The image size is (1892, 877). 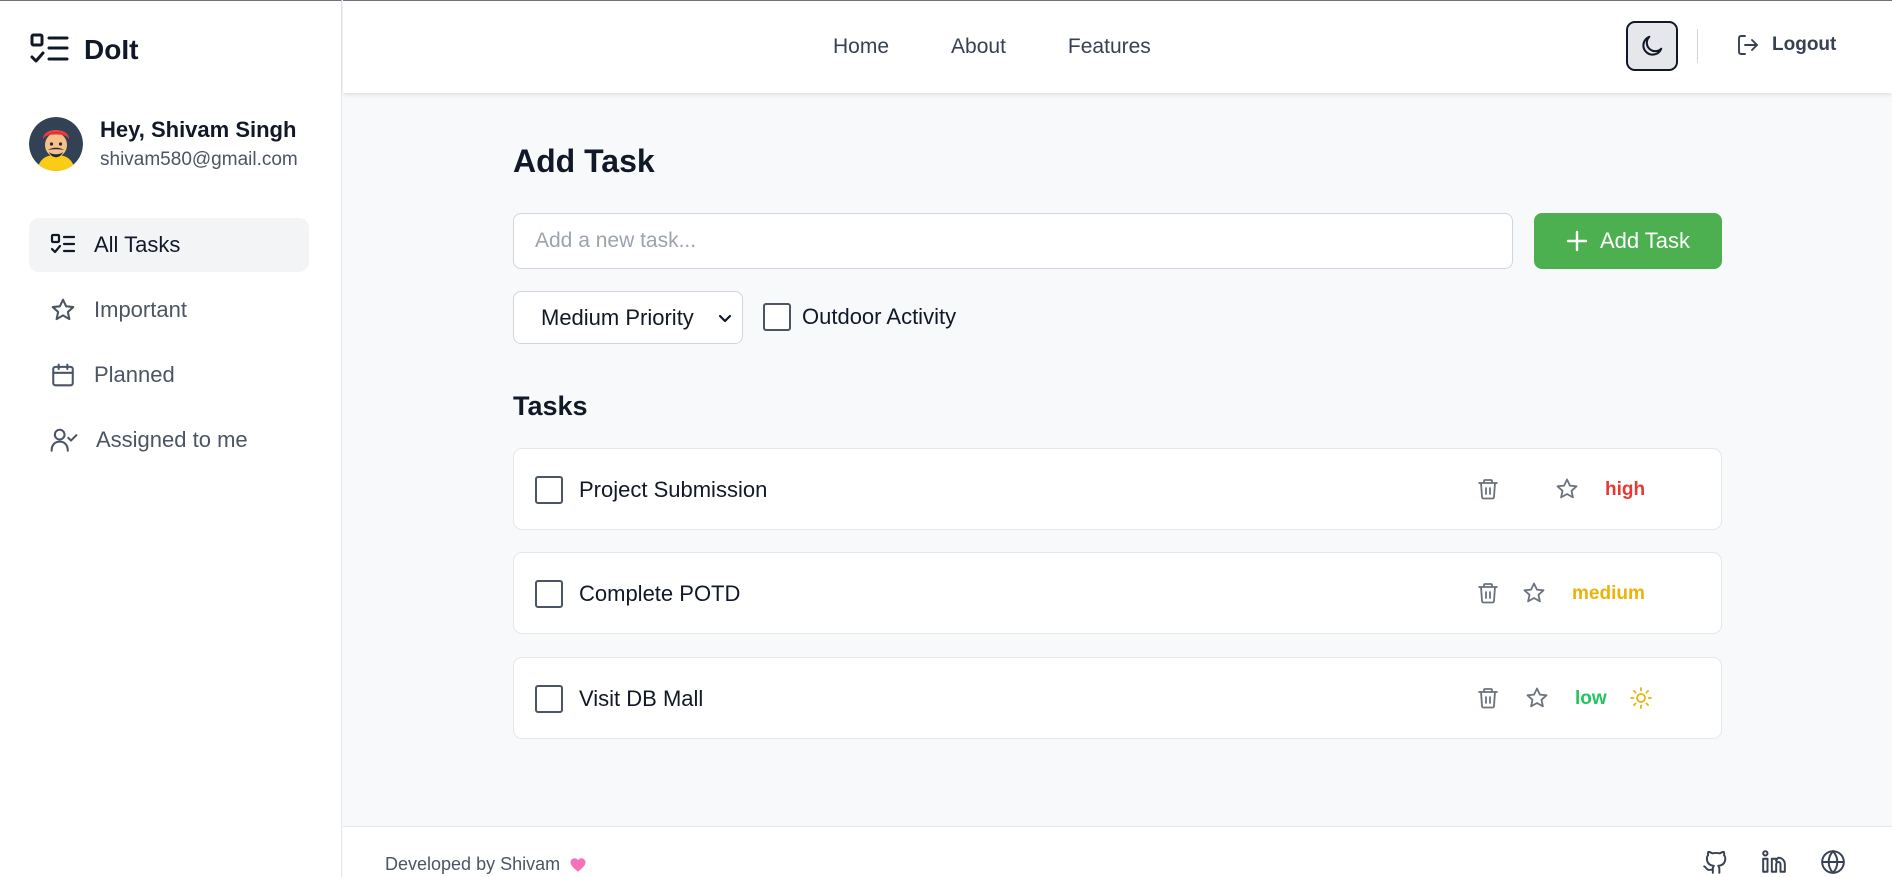 I want to click on nav-link-features: Features, so click(x=1109, y=47).